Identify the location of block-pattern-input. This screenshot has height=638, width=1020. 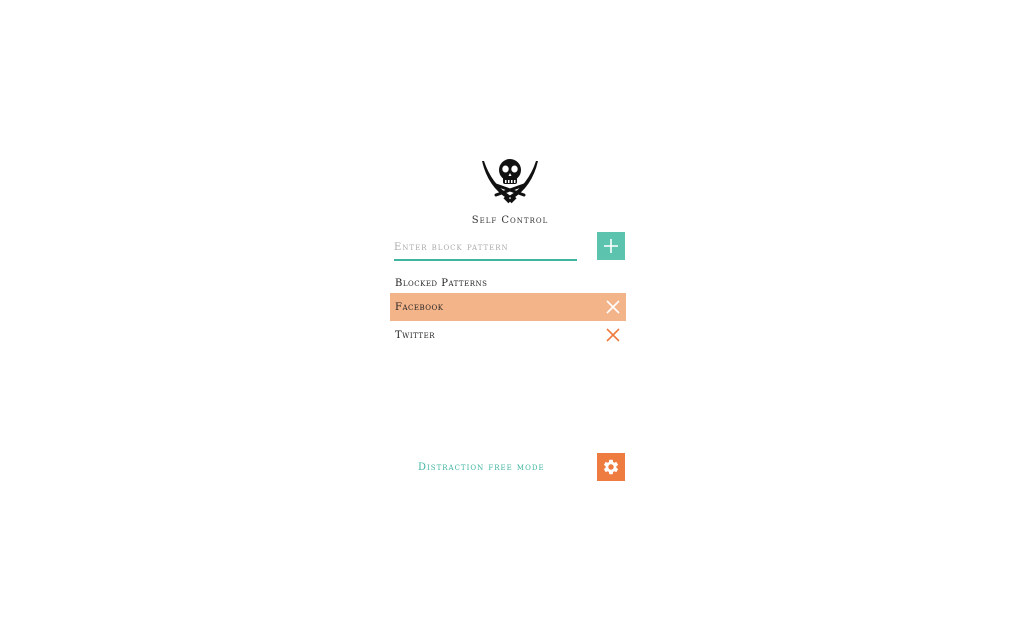
(485, 247).